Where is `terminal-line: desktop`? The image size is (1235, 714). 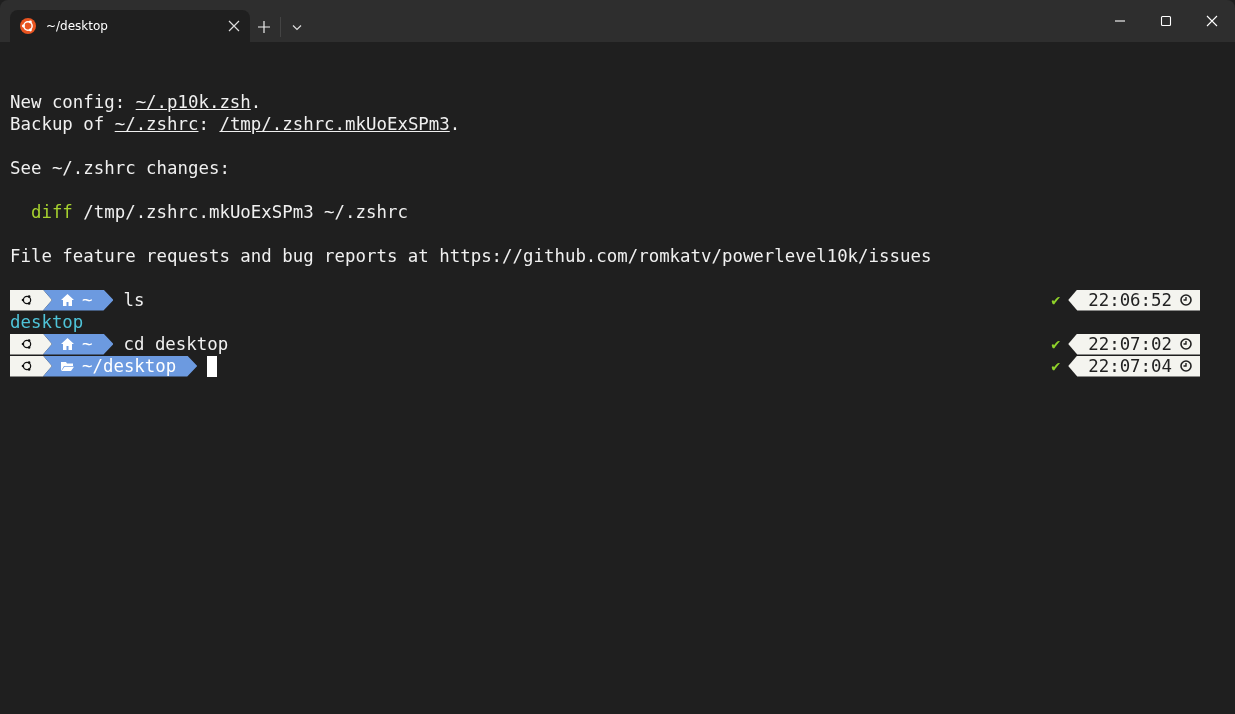 terminal-line: desktop is located at coordinates (47, 322).